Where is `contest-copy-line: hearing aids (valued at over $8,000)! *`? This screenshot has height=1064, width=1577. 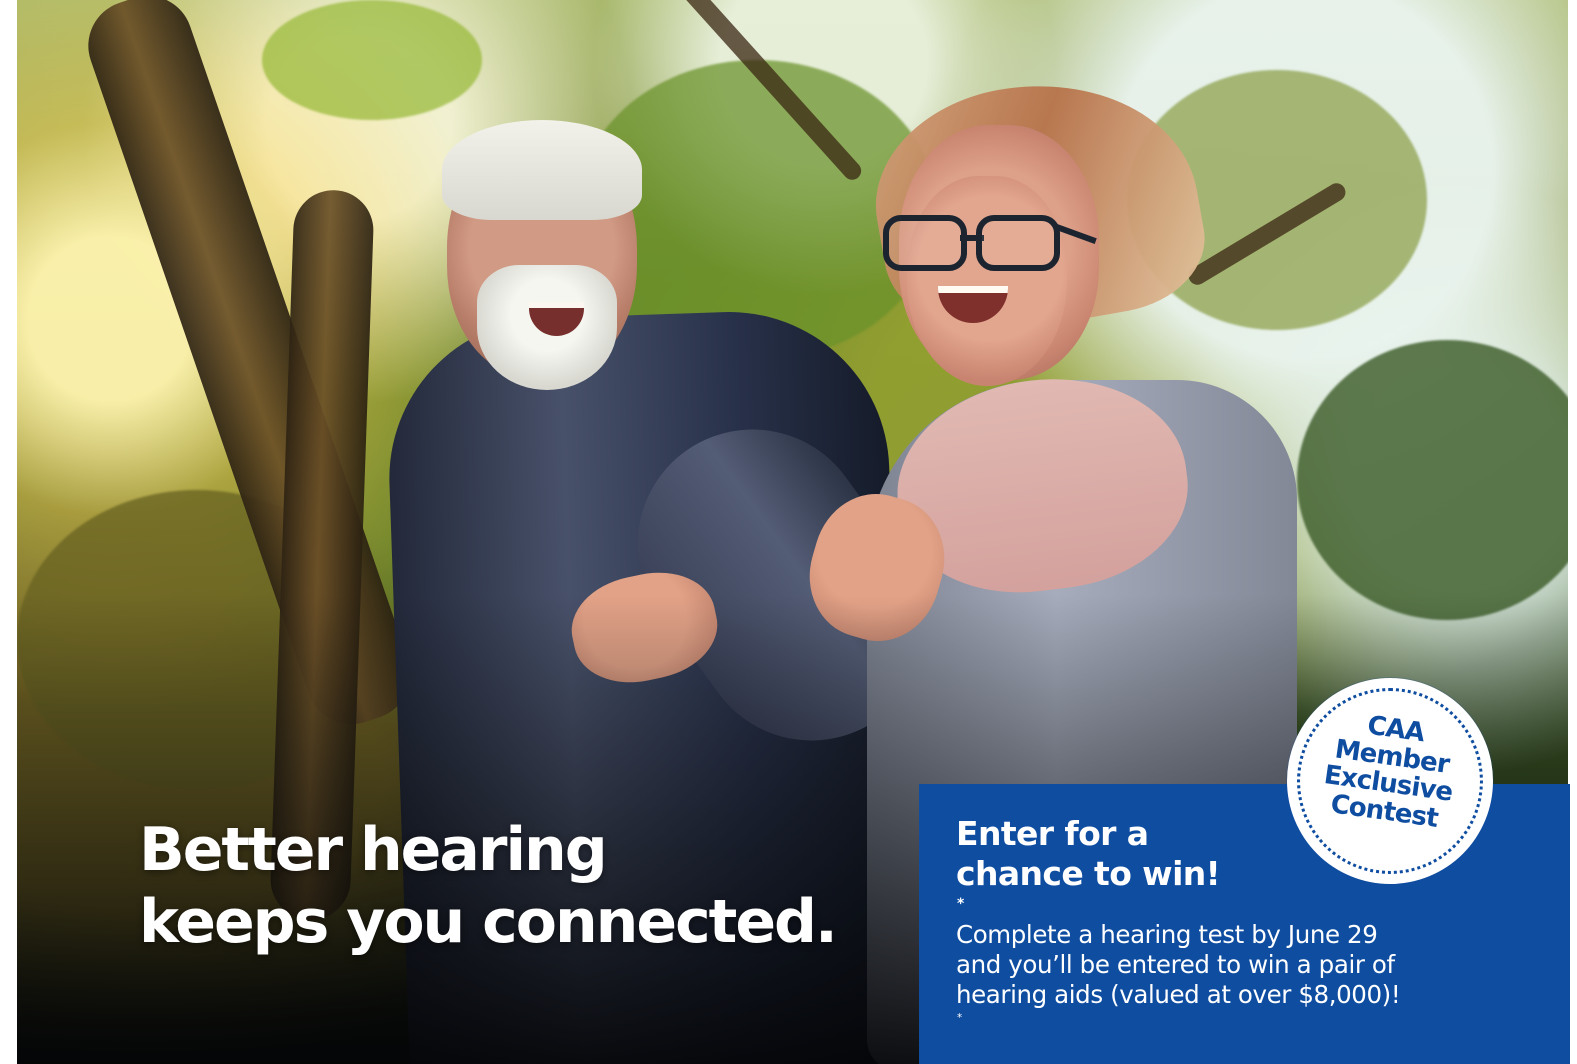 contest-copy-line: hearing aids (valued at over $8,000)! * is located at coordinates (1236, 1010).